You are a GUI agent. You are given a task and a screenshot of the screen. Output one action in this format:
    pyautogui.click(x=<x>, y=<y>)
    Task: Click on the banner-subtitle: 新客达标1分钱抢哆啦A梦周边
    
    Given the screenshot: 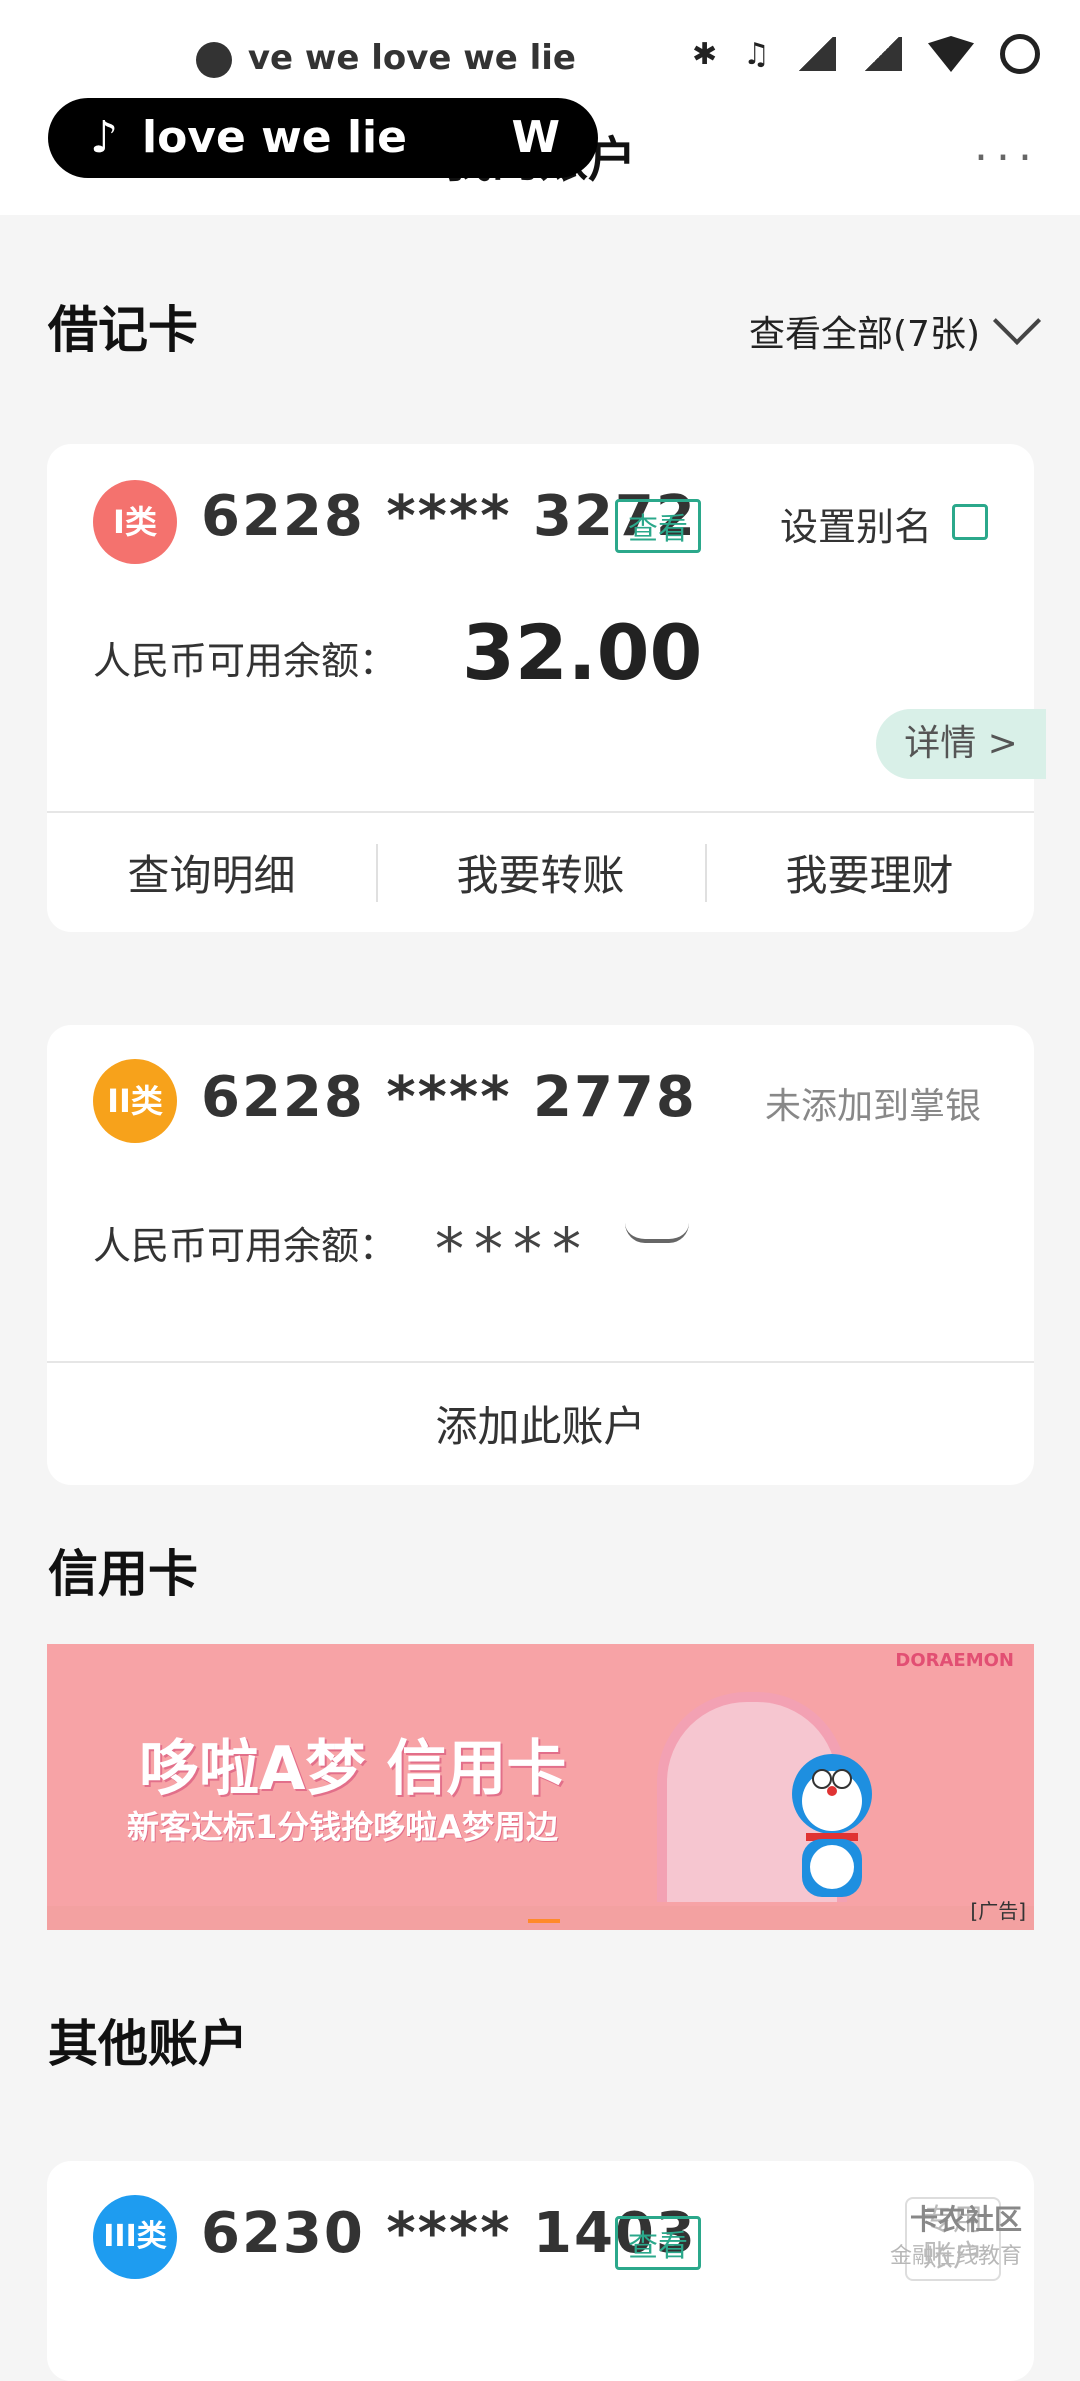 What is the action you would take?
    pyautogui.click(x=343, y=1827)
    